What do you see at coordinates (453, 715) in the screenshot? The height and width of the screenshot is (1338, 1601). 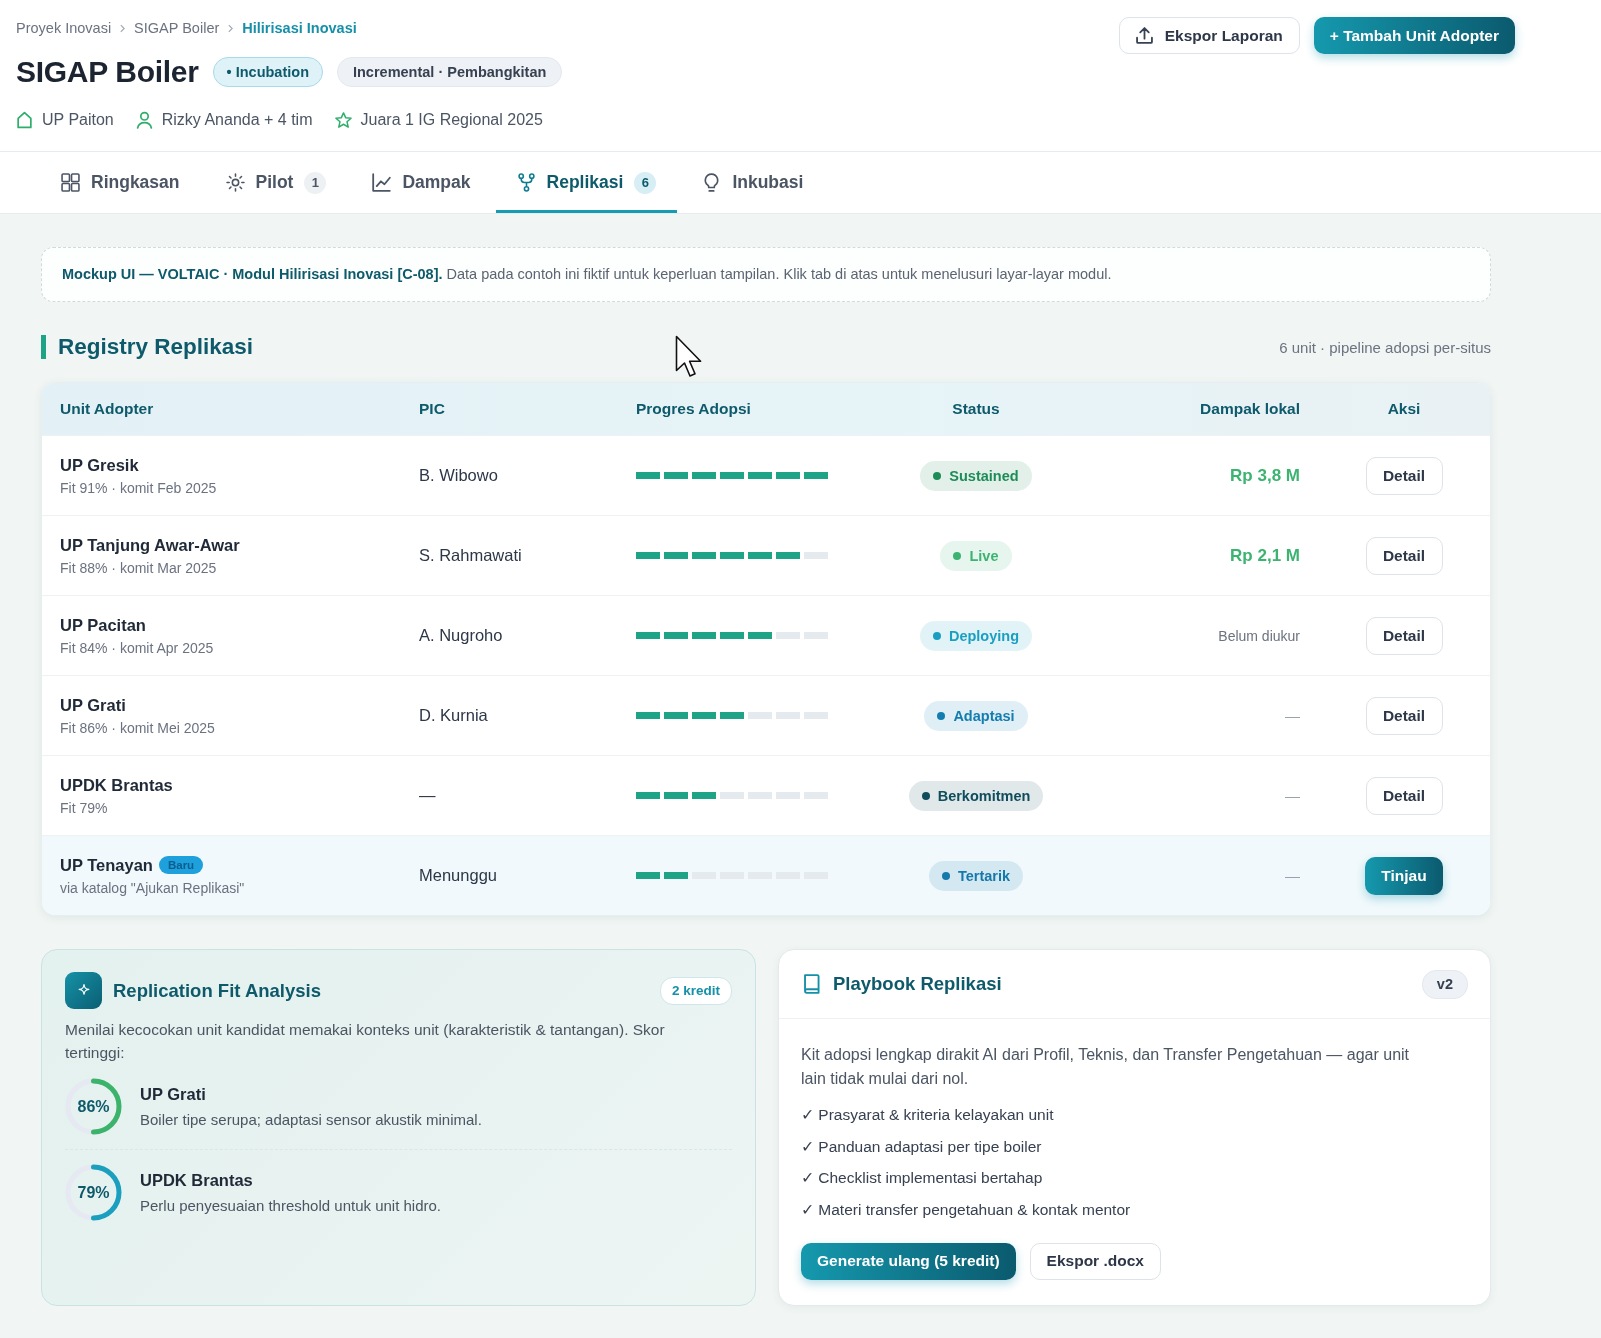 I see `pic-name: D. Kurnia` at bounding box center [453, 715].